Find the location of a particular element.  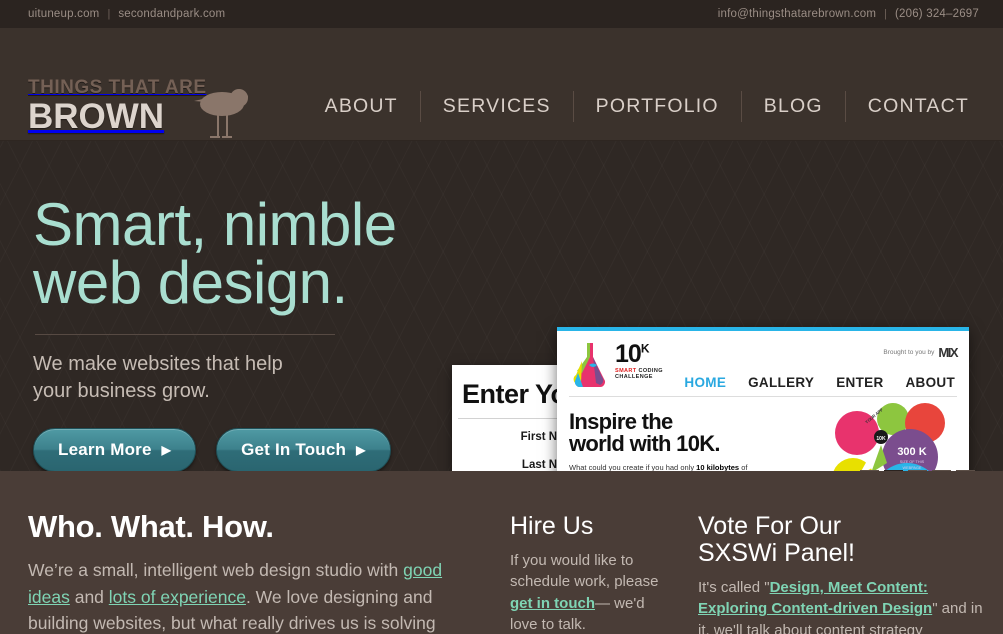

tenk-headline-line-2: world with 10K. is located at coordinates (645, 444).